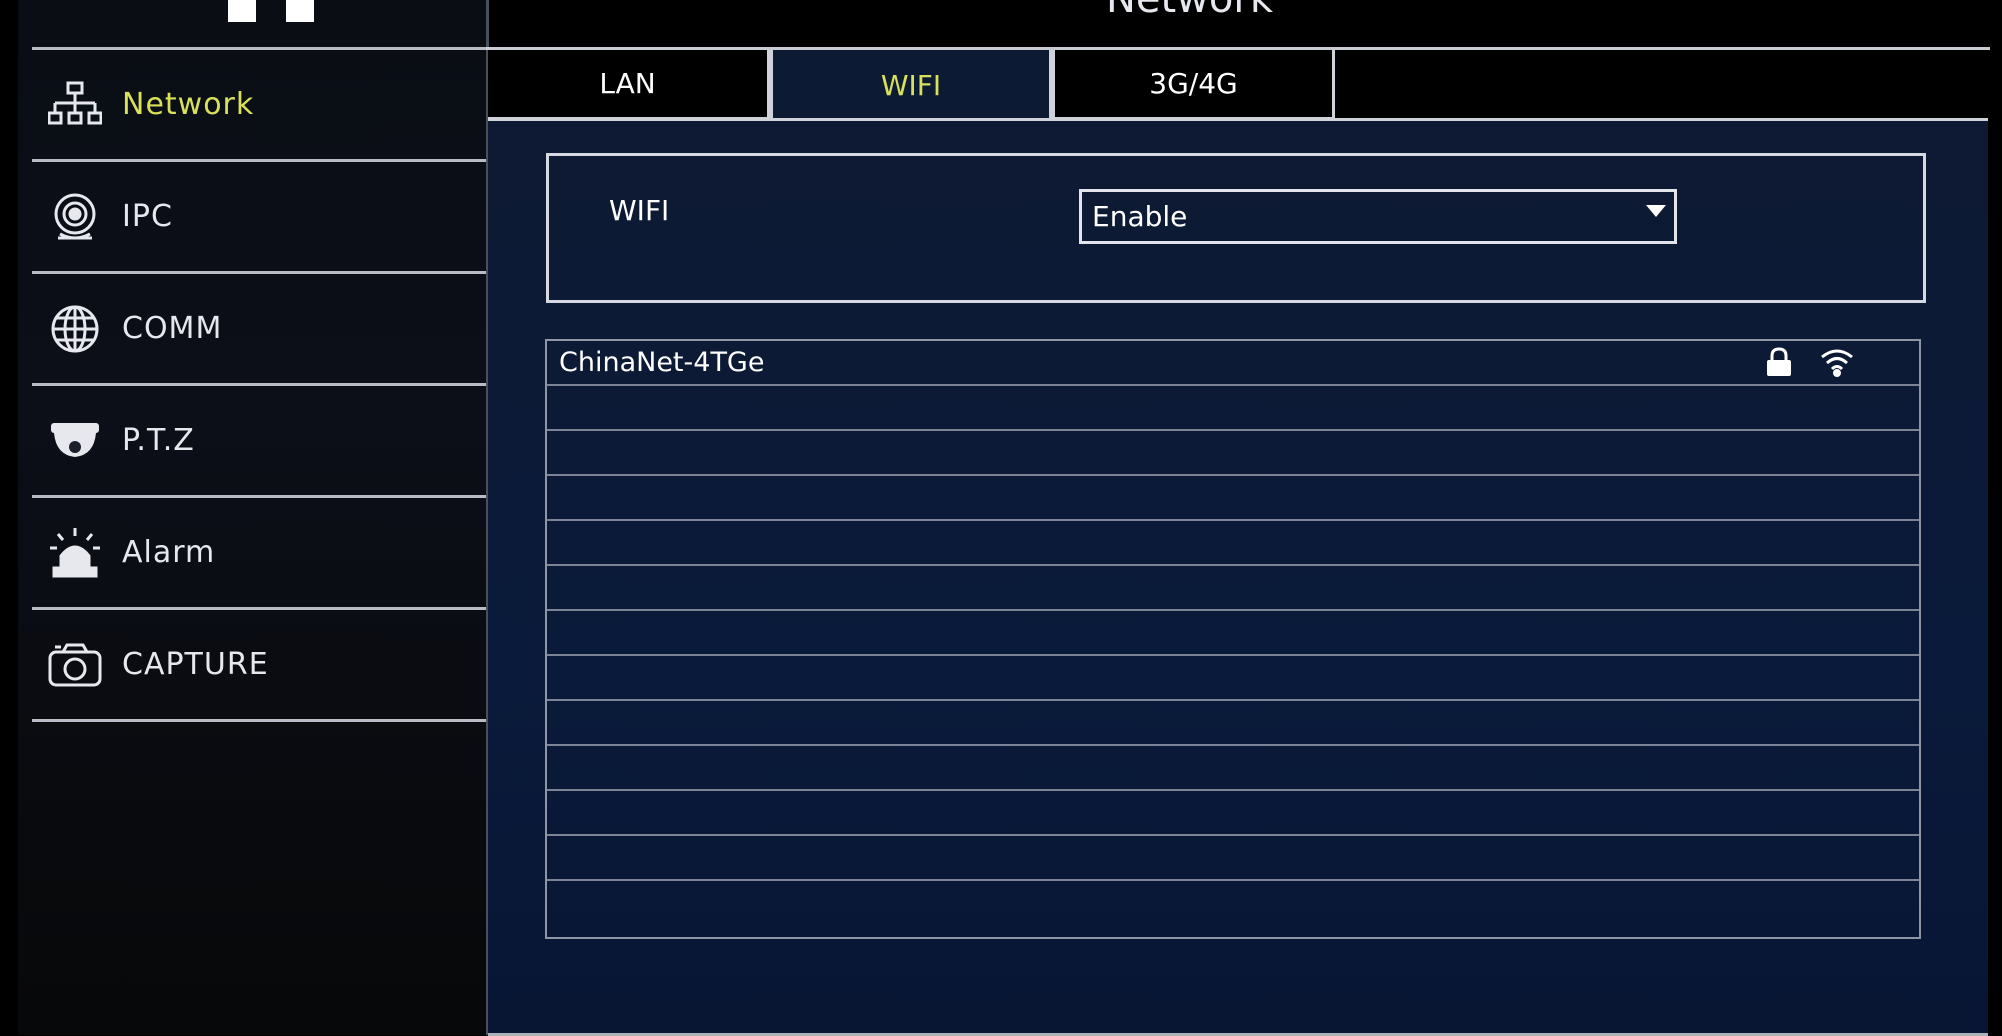  What do you see at coordinates (259, 554) in the screenshot?
I see `sidebar-item-alarm: Alarm` at bounding box center [259, 554].